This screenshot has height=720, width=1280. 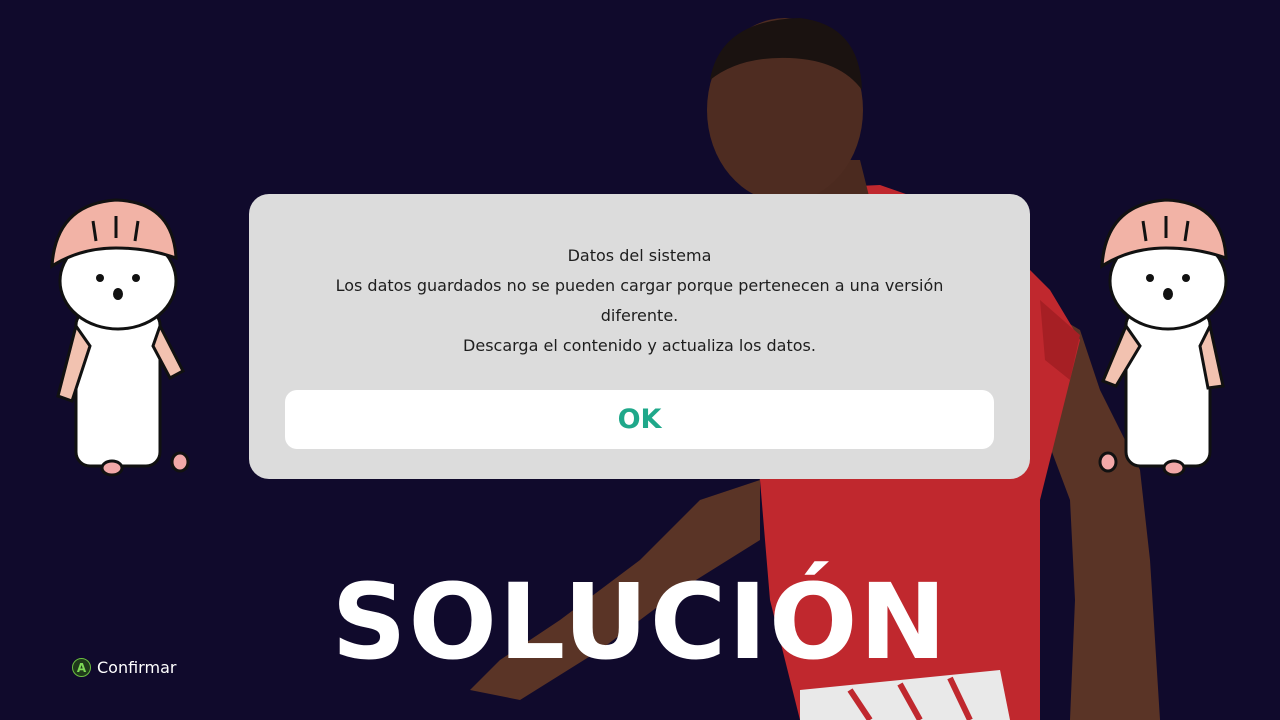 What do you see at coordinates (640, 622) in the screenshot?
I see `solution-headline: SOLUCIÓN` at bounding box center [640, 622].